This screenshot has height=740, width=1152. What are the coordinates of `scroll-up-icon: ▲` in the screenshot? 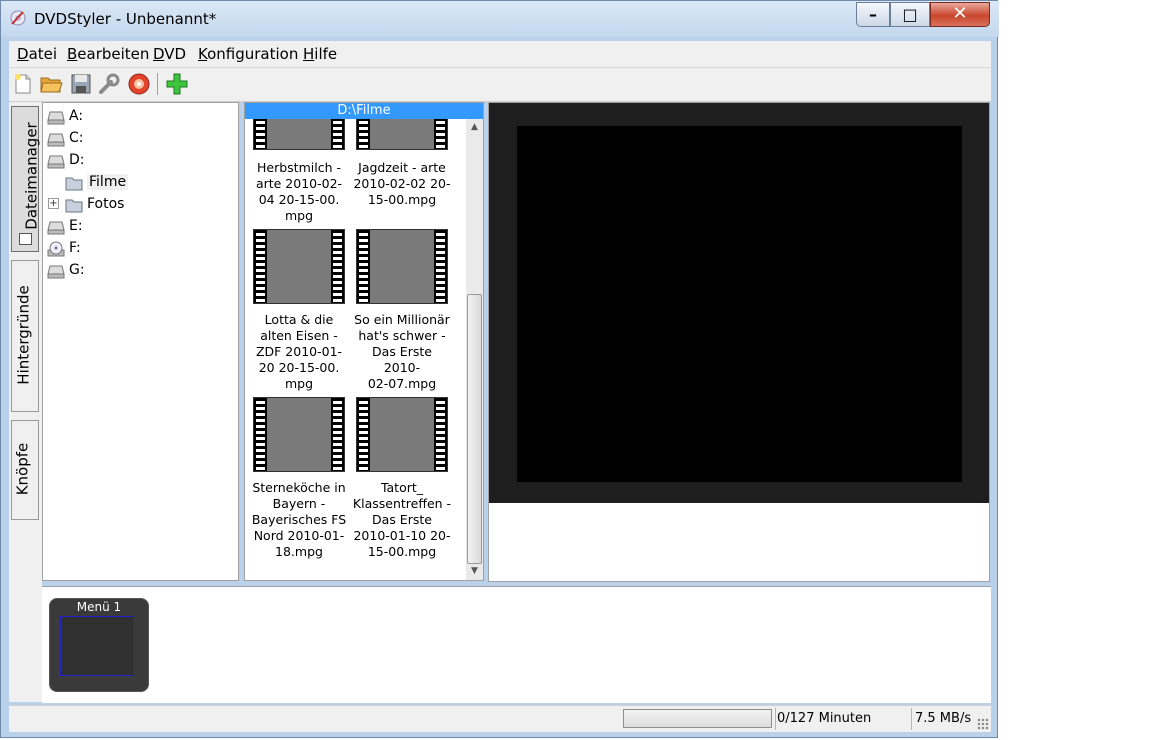 It's located at (474, 127).